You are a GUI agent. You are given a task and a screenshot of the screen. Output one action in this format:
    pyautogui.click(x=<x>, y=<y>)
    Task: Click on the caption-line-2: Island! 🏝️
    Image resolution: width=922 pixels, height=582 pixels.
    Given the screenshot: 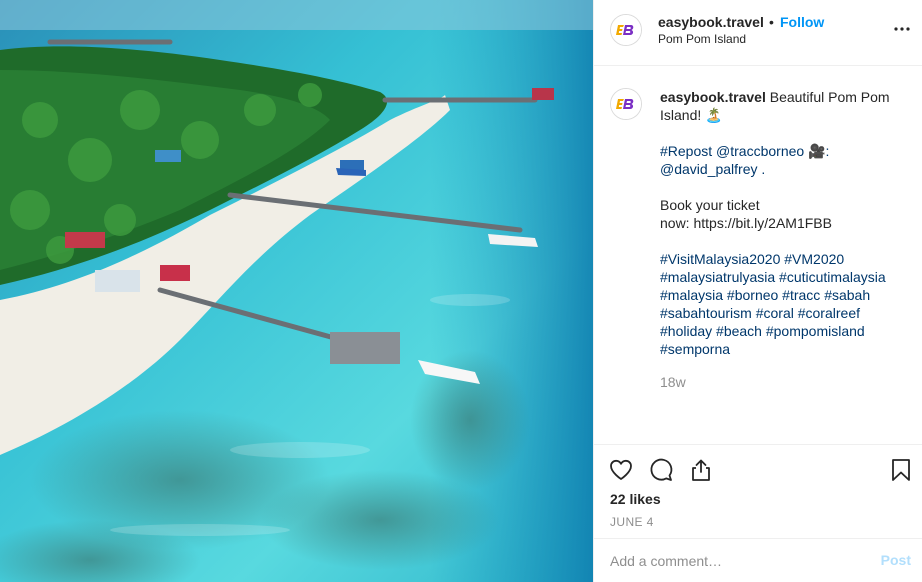 What is the action you would take?
    pyautogui.click(x=691, y=115)
    